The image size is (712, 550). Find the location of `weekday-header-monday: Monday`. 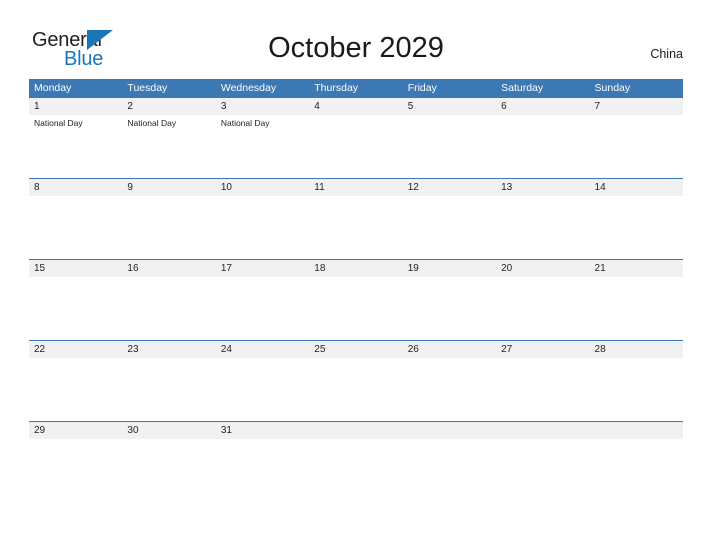

weekday-header-monday: Monday is located at coordinates (53, 88).